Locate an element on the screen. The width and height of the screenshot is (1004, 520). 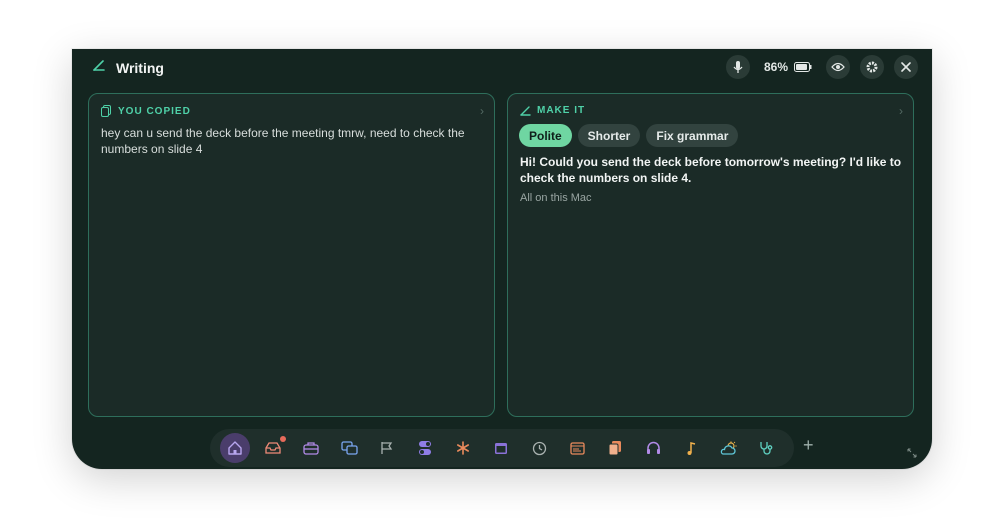
eye-icon is located at coordinates (838, 67).